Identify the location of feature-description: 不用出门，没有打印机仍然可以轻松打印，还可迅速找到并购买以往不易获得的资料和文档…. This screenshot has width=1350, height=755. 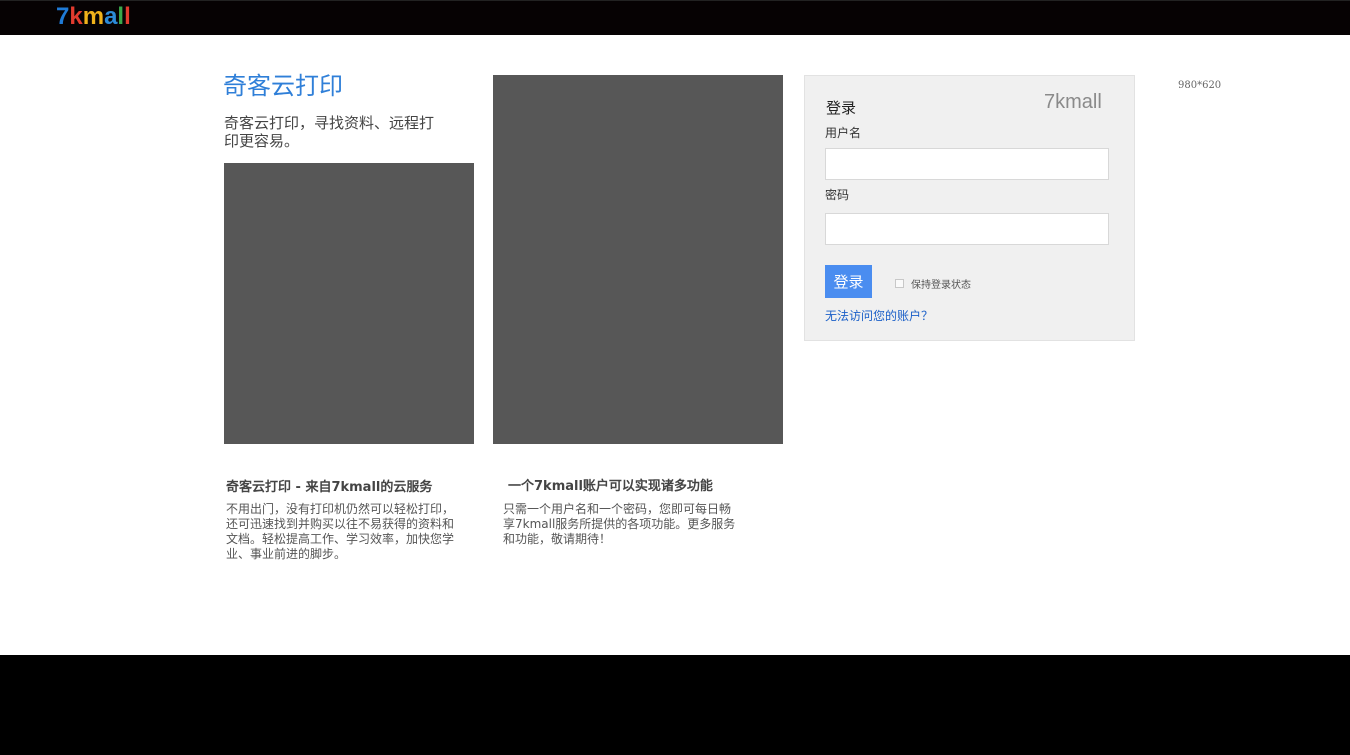
(340, 531).